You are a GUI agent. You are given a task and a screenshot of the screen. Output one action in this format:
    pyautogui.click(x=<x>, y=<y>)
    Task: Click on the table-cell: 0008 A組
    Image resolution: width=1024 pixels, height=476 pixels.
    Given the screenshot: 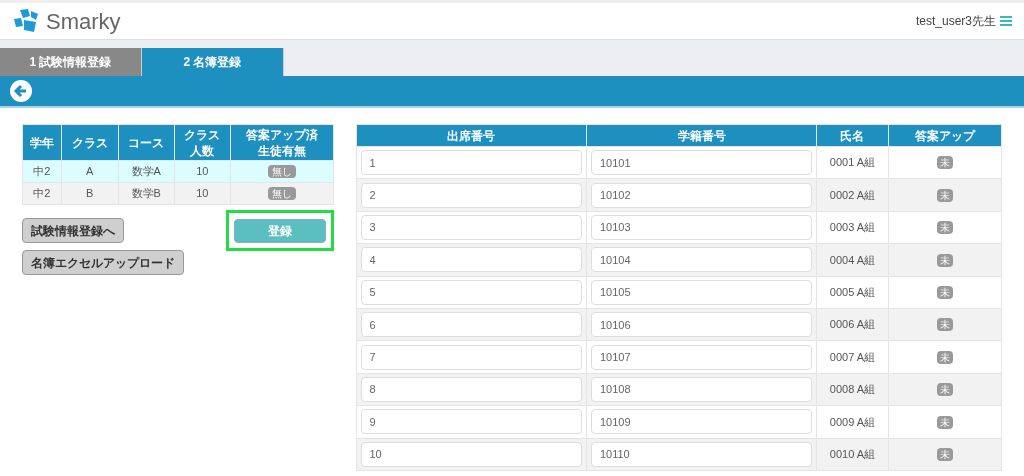 What is the action you would take?
    pyautogui.click(x=852, y=389)
    